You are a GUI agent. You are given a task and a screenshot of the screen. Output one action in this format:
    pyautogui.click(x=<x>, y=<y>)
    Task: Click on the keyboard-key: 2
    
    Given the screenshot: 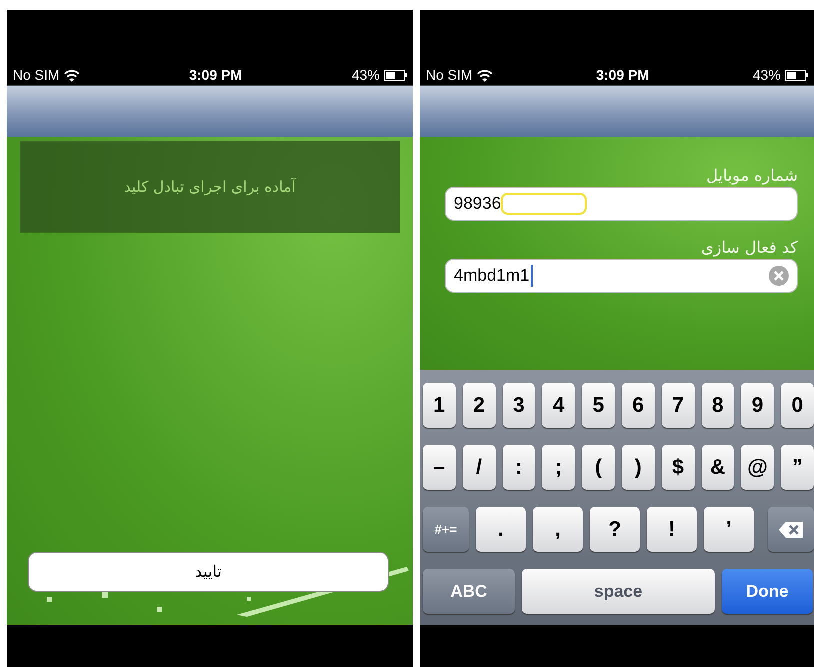 What is the action you would take?
    pyautogui.click(x=479, y=405)
    